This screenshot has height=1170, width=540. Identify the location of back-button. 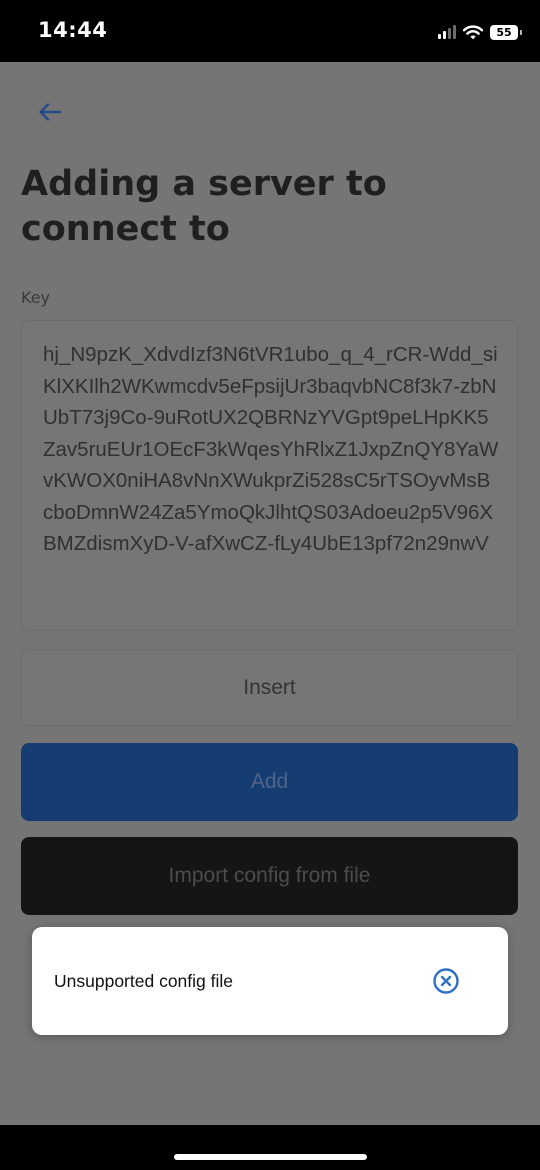
(50, 112).